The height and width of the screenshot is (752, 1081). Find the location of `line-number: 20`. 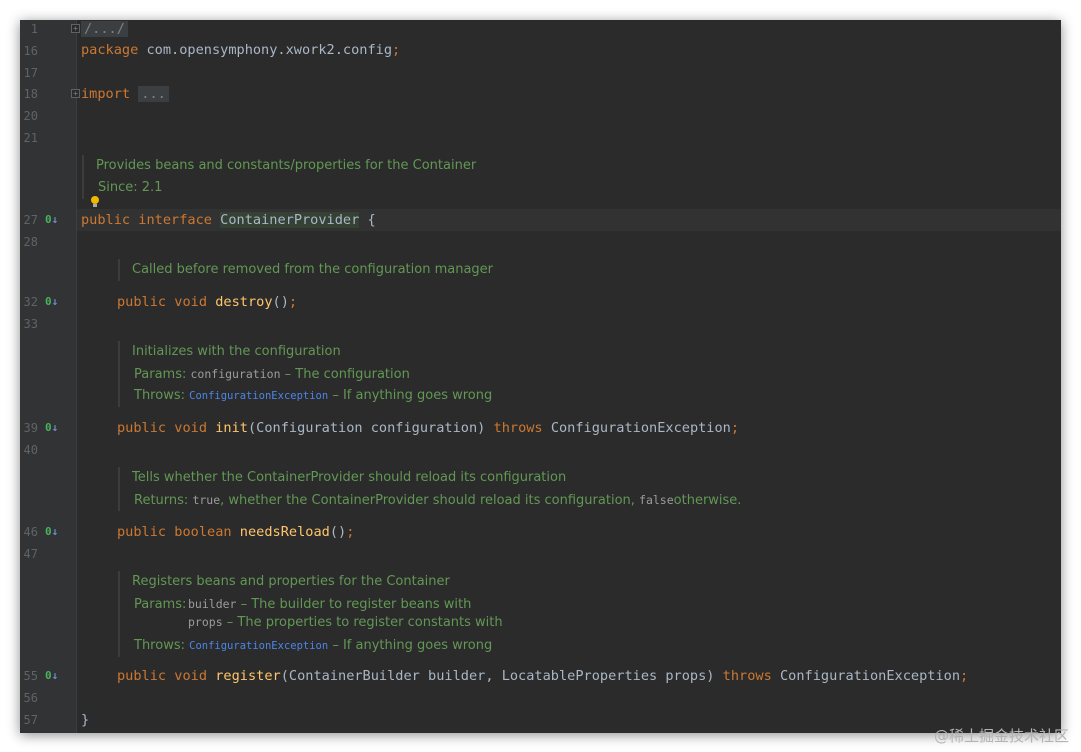

line-number: 20 is located at coordinates (30, 116).